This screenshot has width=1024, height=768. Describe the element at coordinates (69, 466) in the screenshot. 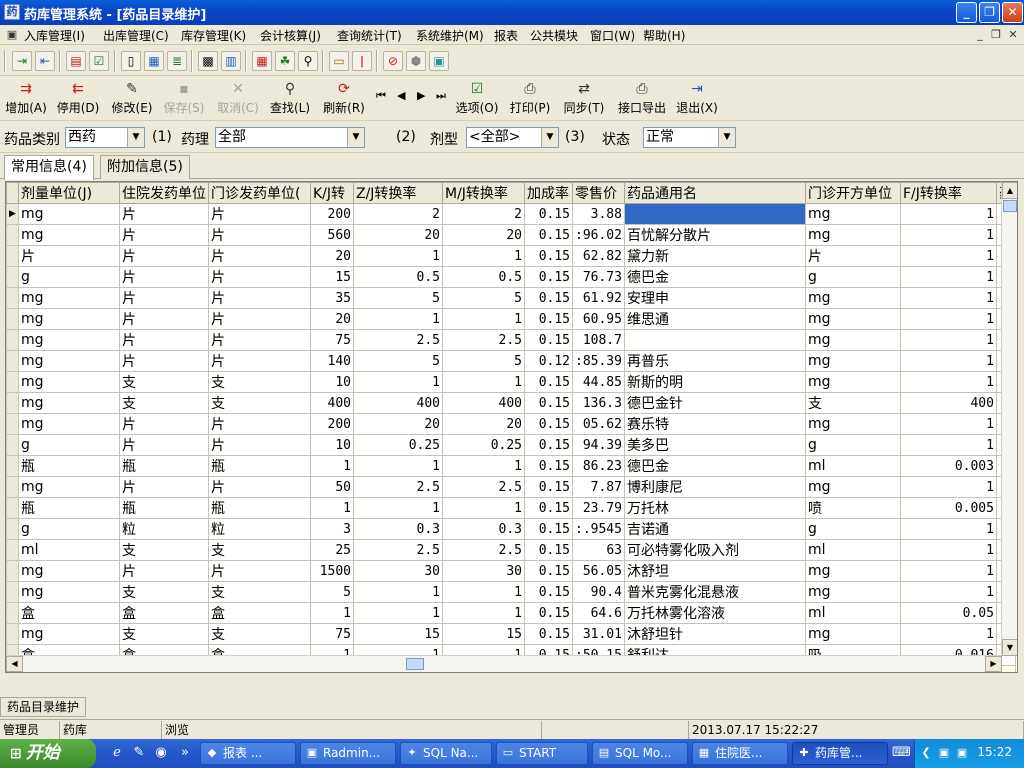

I see `table-cell: 瓶` at that location.